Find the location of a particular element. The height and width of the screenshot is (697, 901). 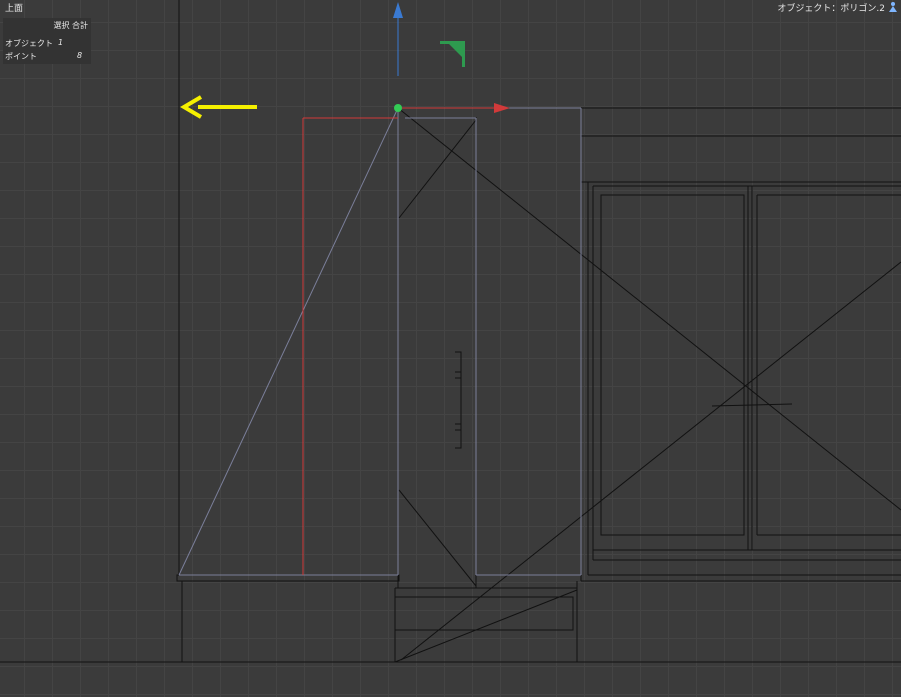

y-axis-arrow-icon is located at coordinates (398, 10).